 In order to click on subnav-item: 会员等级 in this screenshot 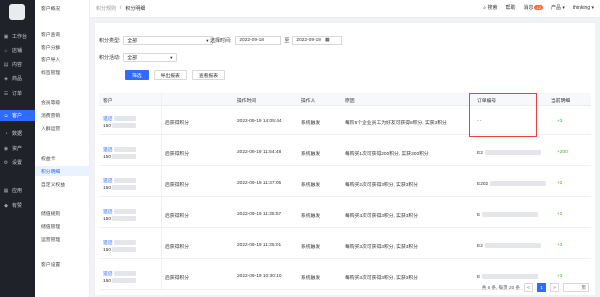, I will do `click(62, 102)`.